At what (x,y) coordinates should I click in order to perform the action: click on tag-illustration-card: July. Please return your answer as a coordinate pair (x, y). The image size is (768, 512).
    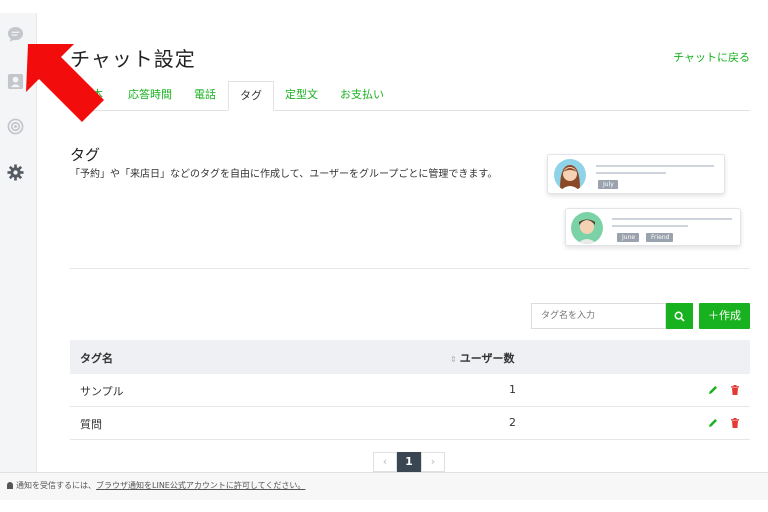
    Looking at the image, I should click on (636, 174).